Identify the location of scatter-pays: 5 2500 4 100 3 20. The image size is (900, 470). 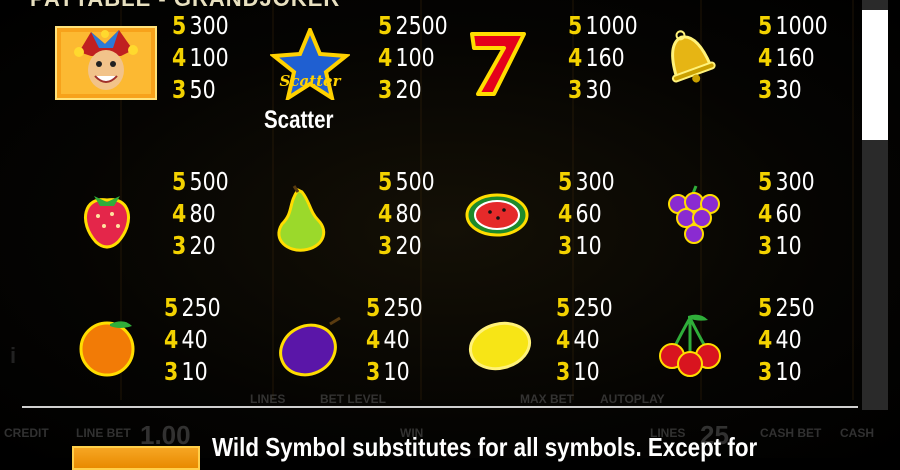
(413, 57).